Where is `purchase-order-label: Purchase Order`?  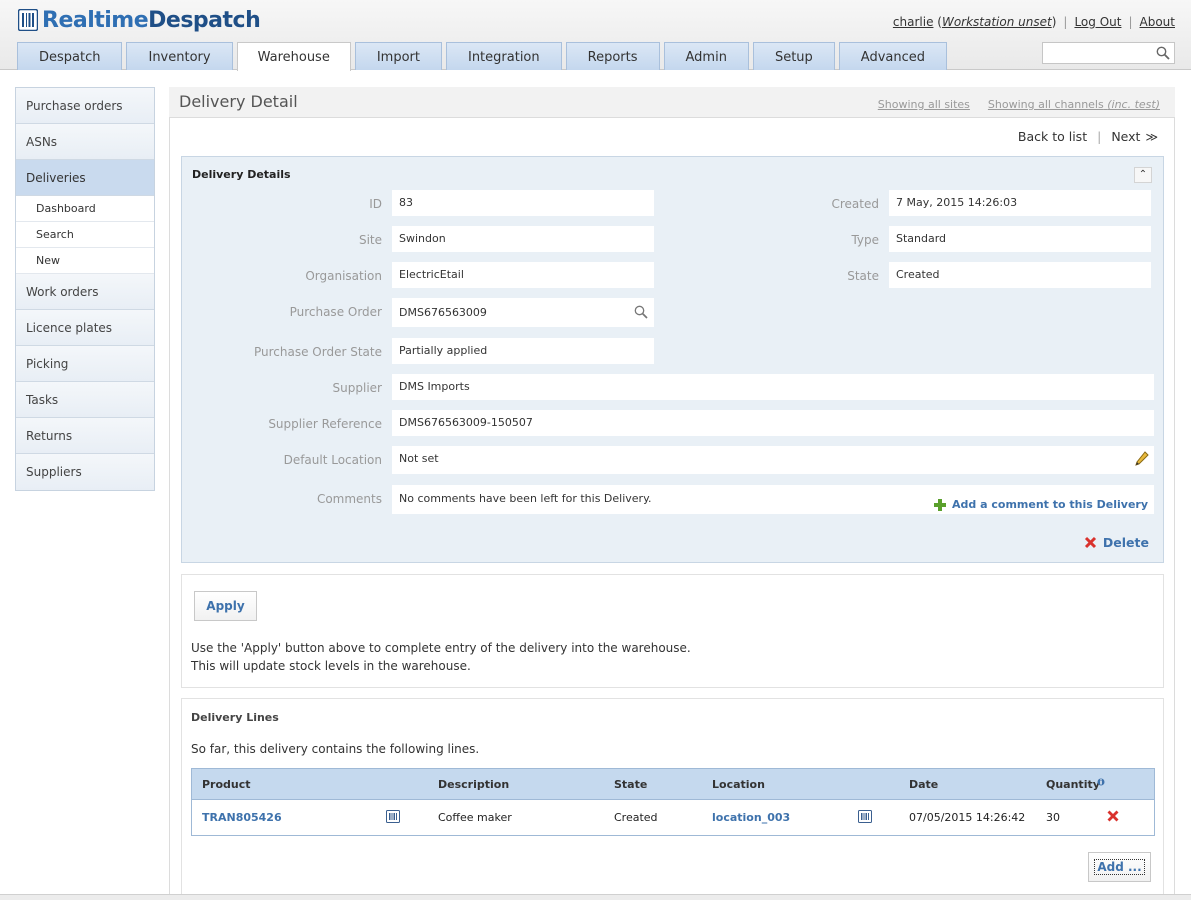 purchase-order-label: Purchase Order is located at coordinates (335, 312).